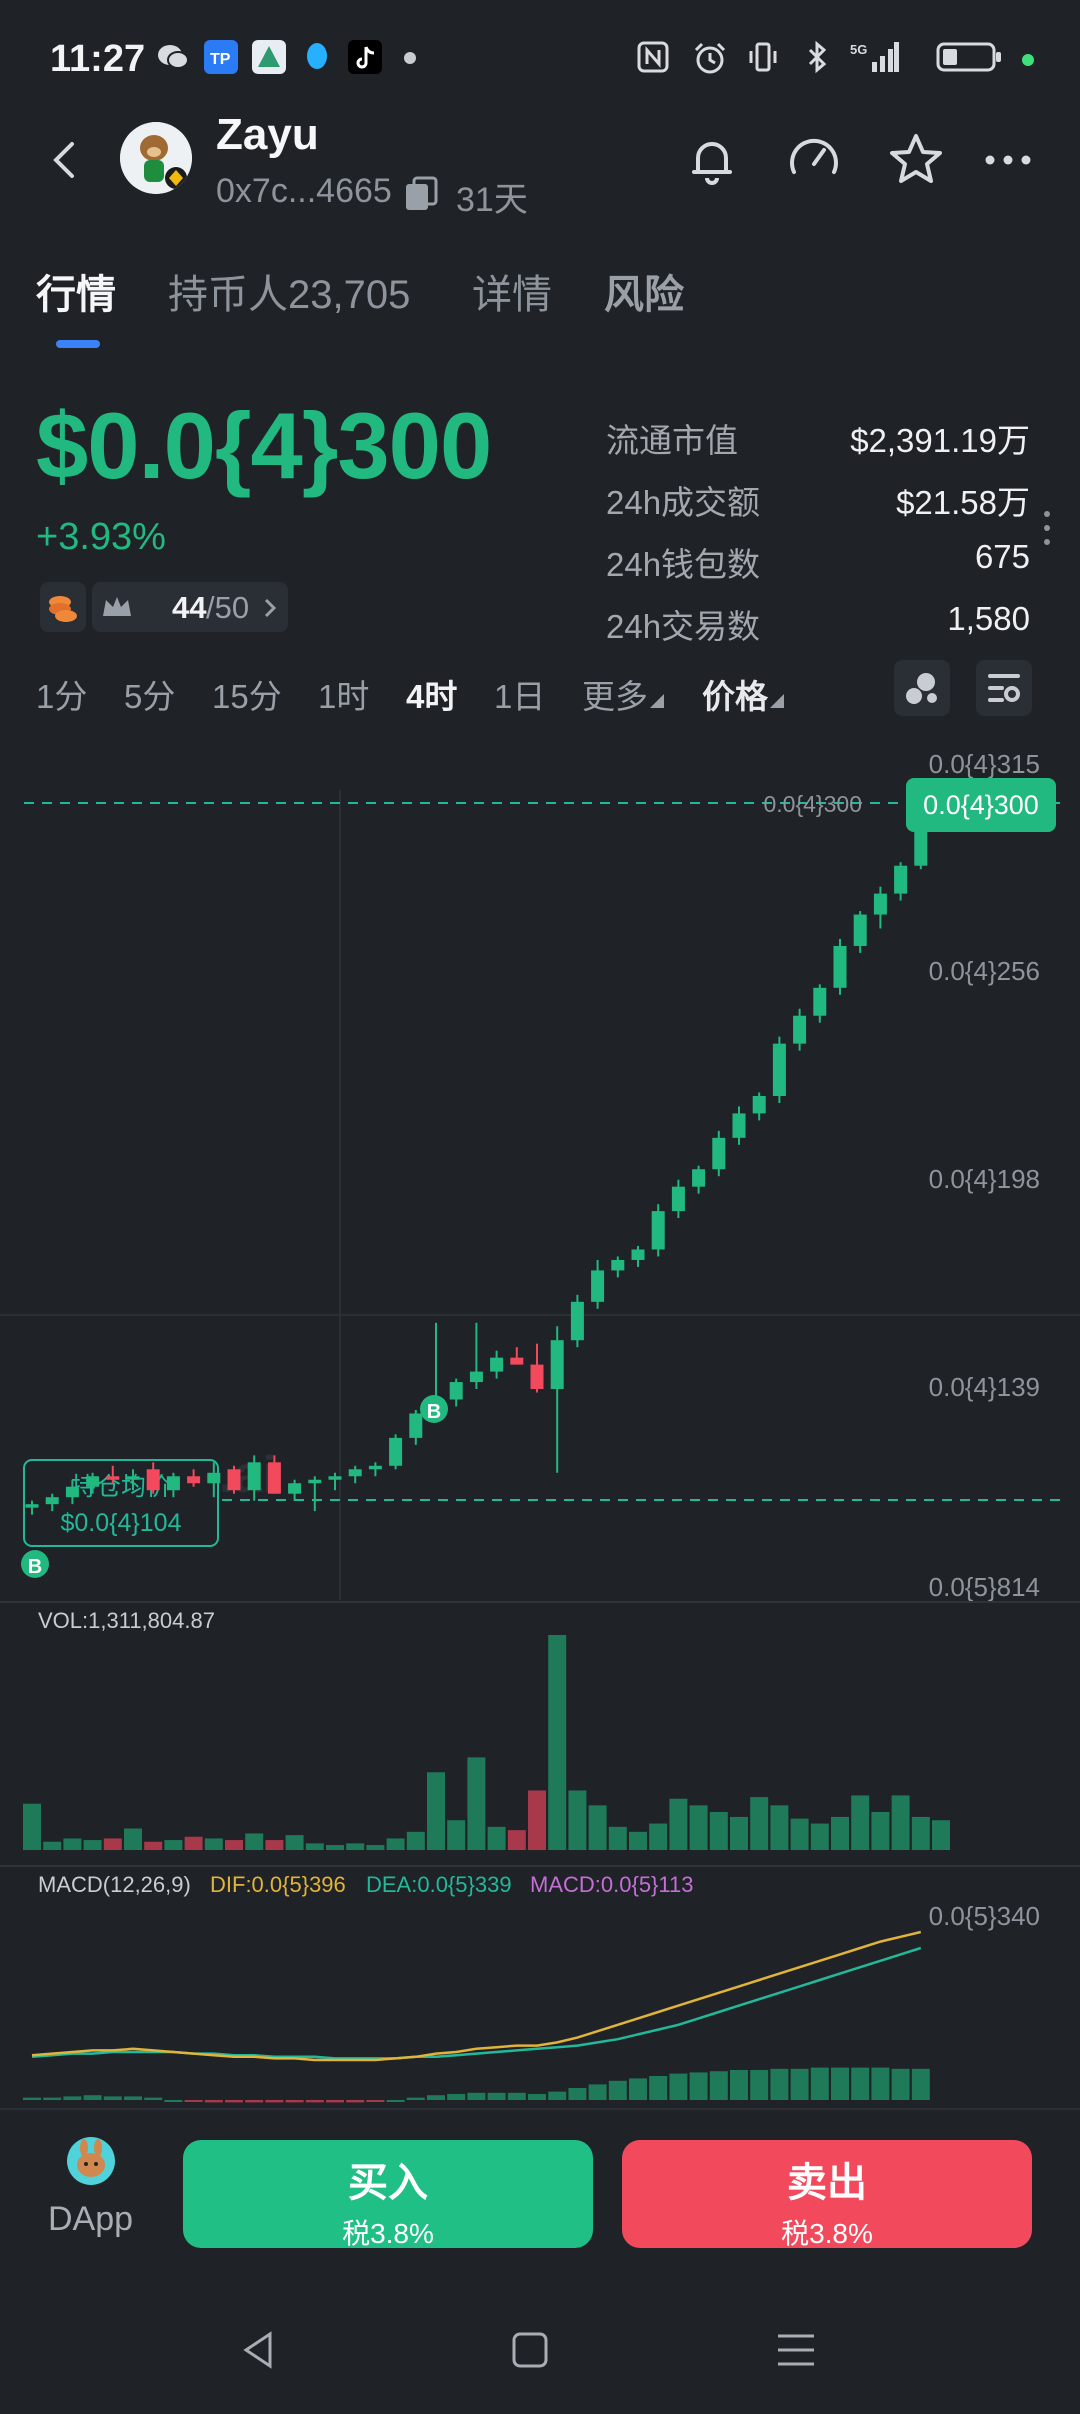  What do you see at coordinates (422, 194) in the screenshot?
I see `copy-icon` at bounding box center [422, 194].